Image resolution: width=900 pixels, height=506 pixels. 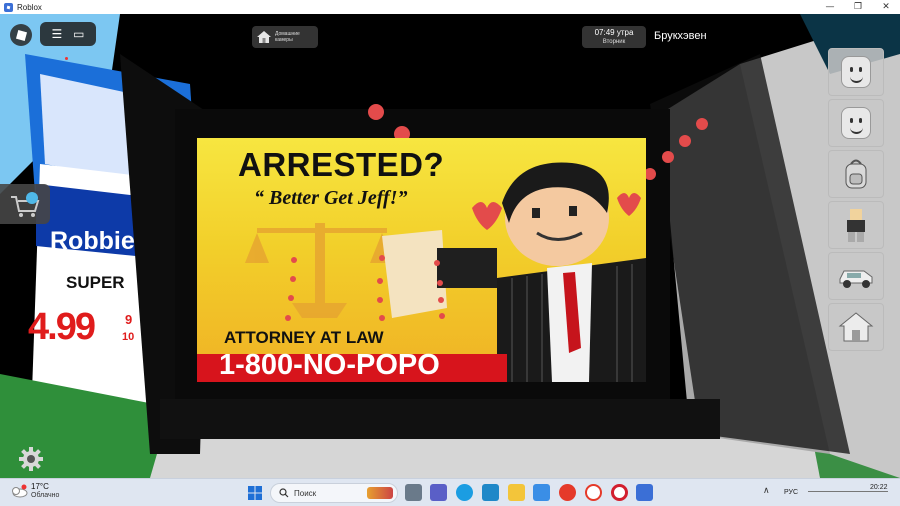 What do you see at coordinates (413, 492) in the screenshot?
I see `task-view-icon` at bounding box center [413, 492].